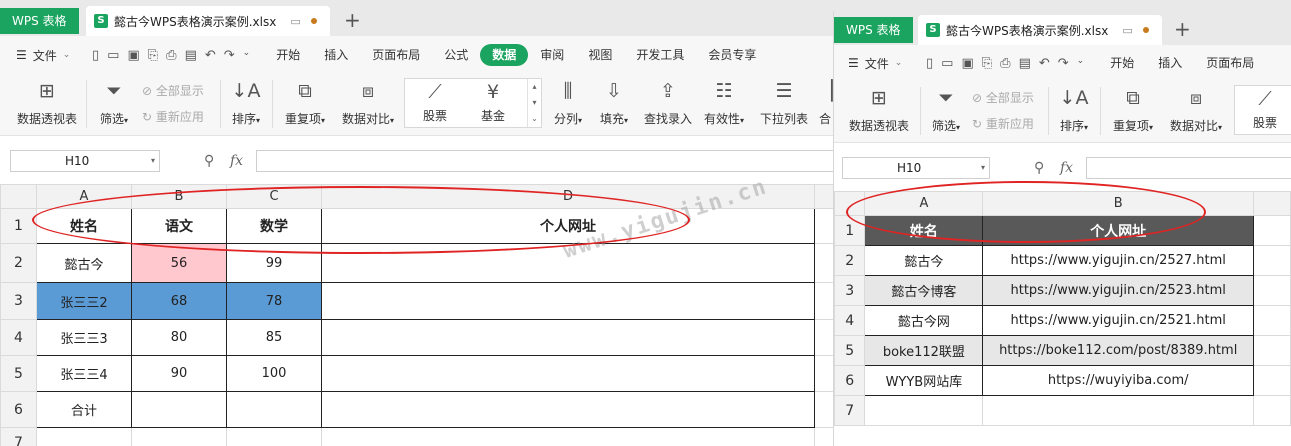 Image resolution: width=1291 pixels, height=446 pixels. Describe the element at coordinates (660, 55) in the screenshot. I see `menu-developer: 开发工具` at that location.